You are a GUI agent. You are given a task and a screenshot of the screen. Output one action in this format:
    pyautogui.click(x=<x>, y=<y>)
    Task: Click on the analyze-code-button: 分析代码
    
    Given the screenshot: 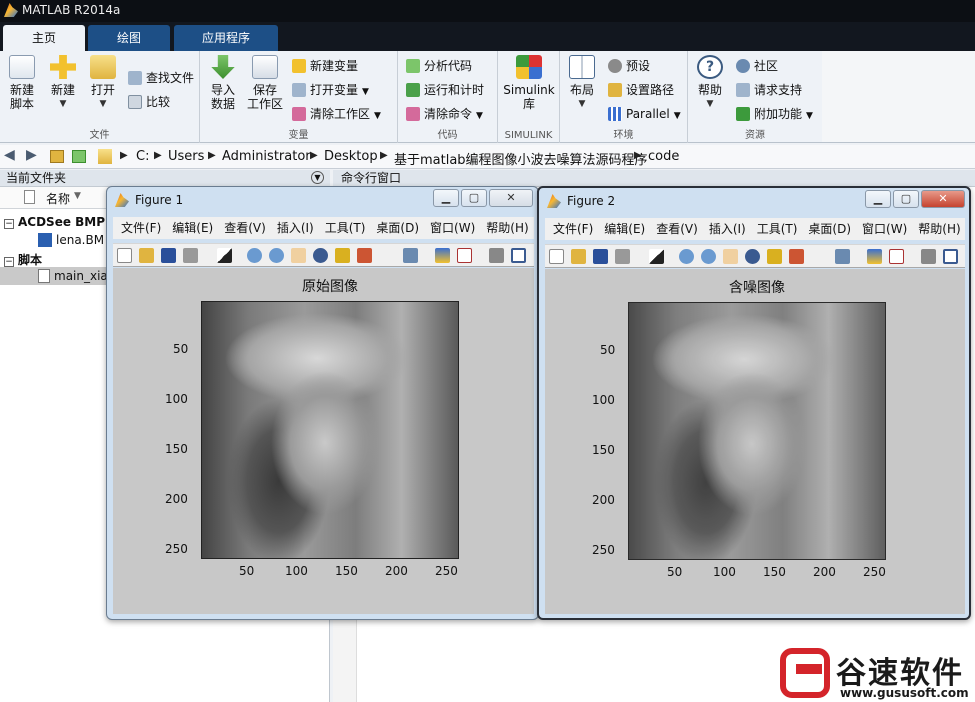 What is the action you would take?
    pyautogui.click(x=439, y=66)
    